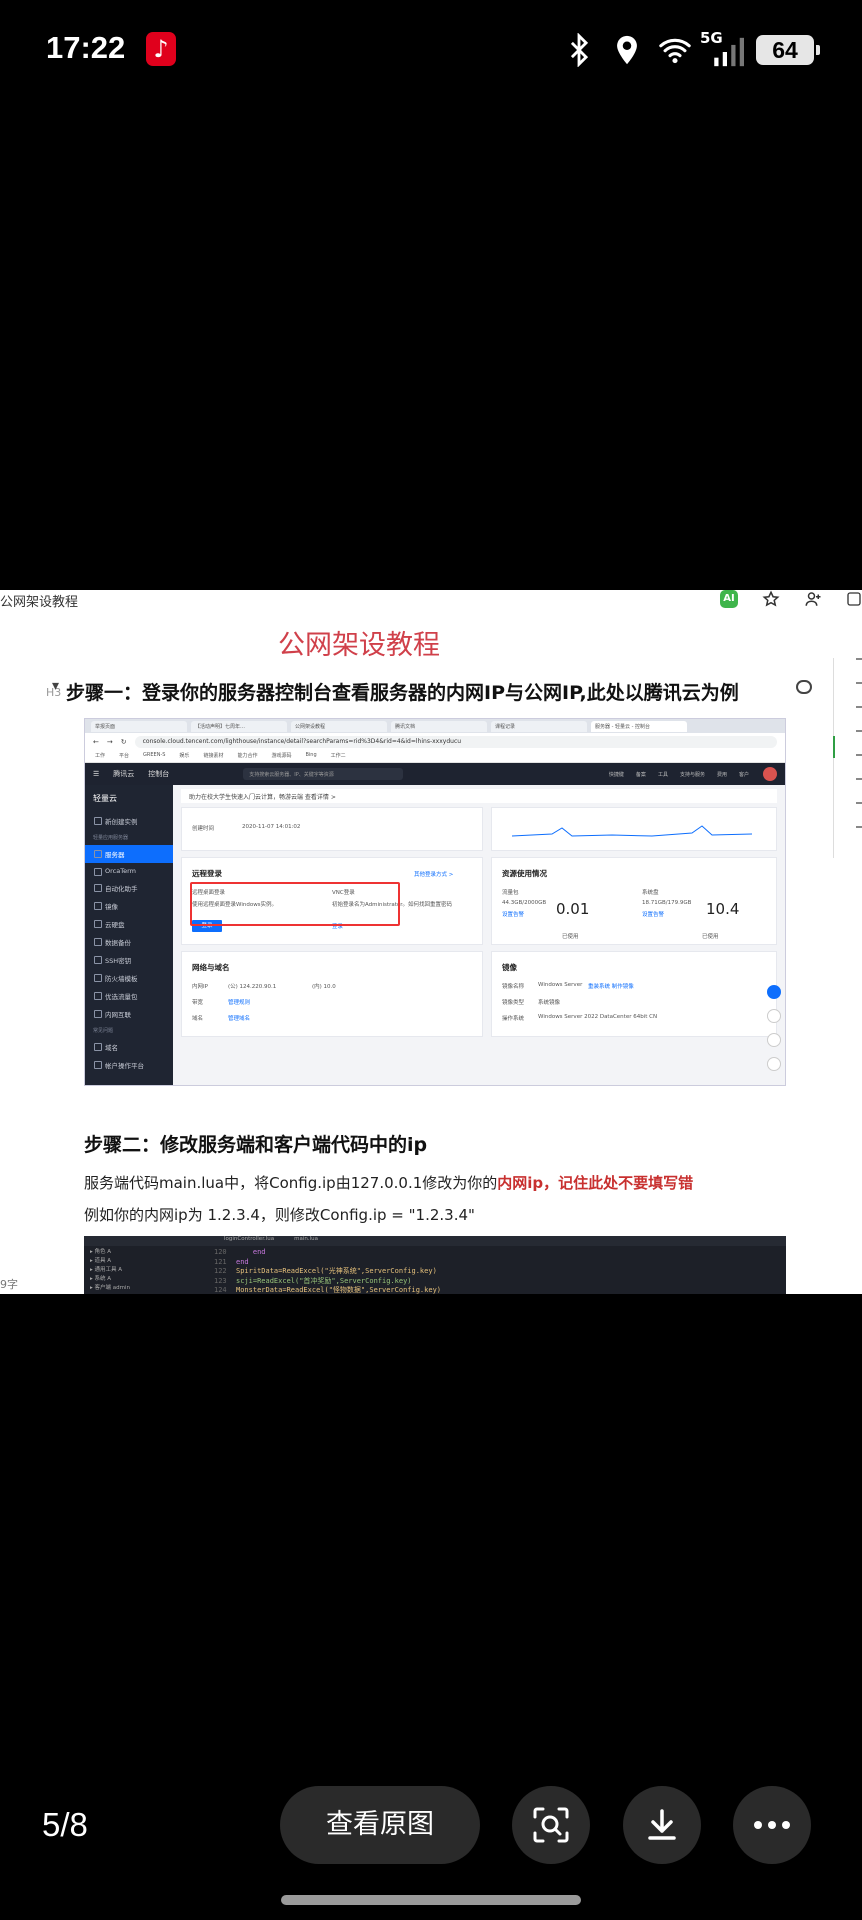 This screenshot has height=1920, width=862. Describe the element at coordinates (129, 854) in the screenshot. I see `sidebar-item-active: 服务器` at that location.